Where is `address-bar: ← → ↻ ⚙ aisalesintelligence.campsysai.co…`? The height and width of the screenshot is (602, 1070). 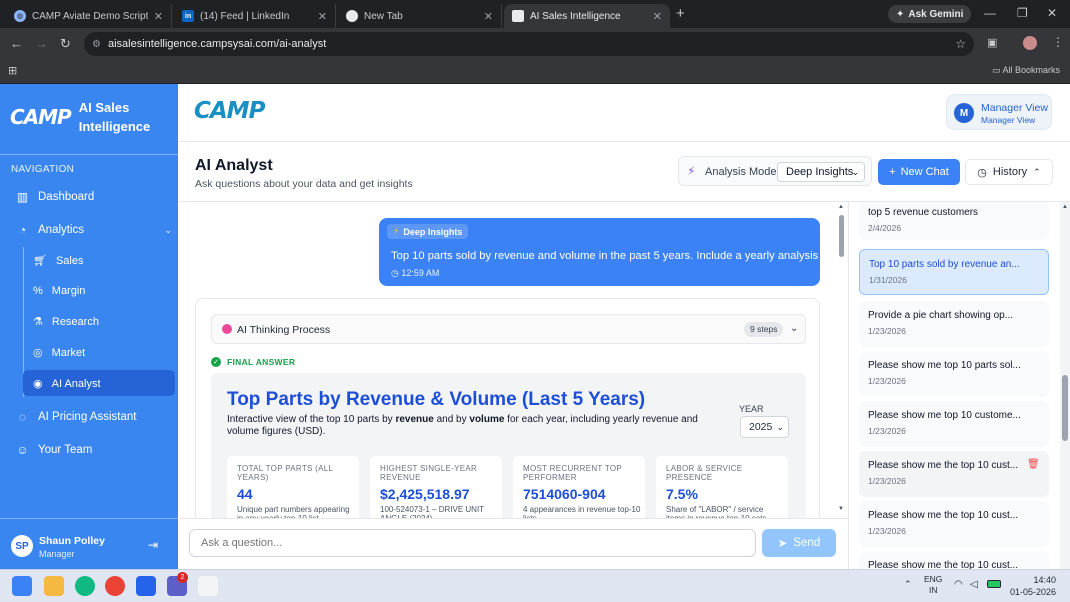 address-bar: ← → ↻ ⚙ aisalesintelligence.campsysai.co… is located at coordinates (535, 44).